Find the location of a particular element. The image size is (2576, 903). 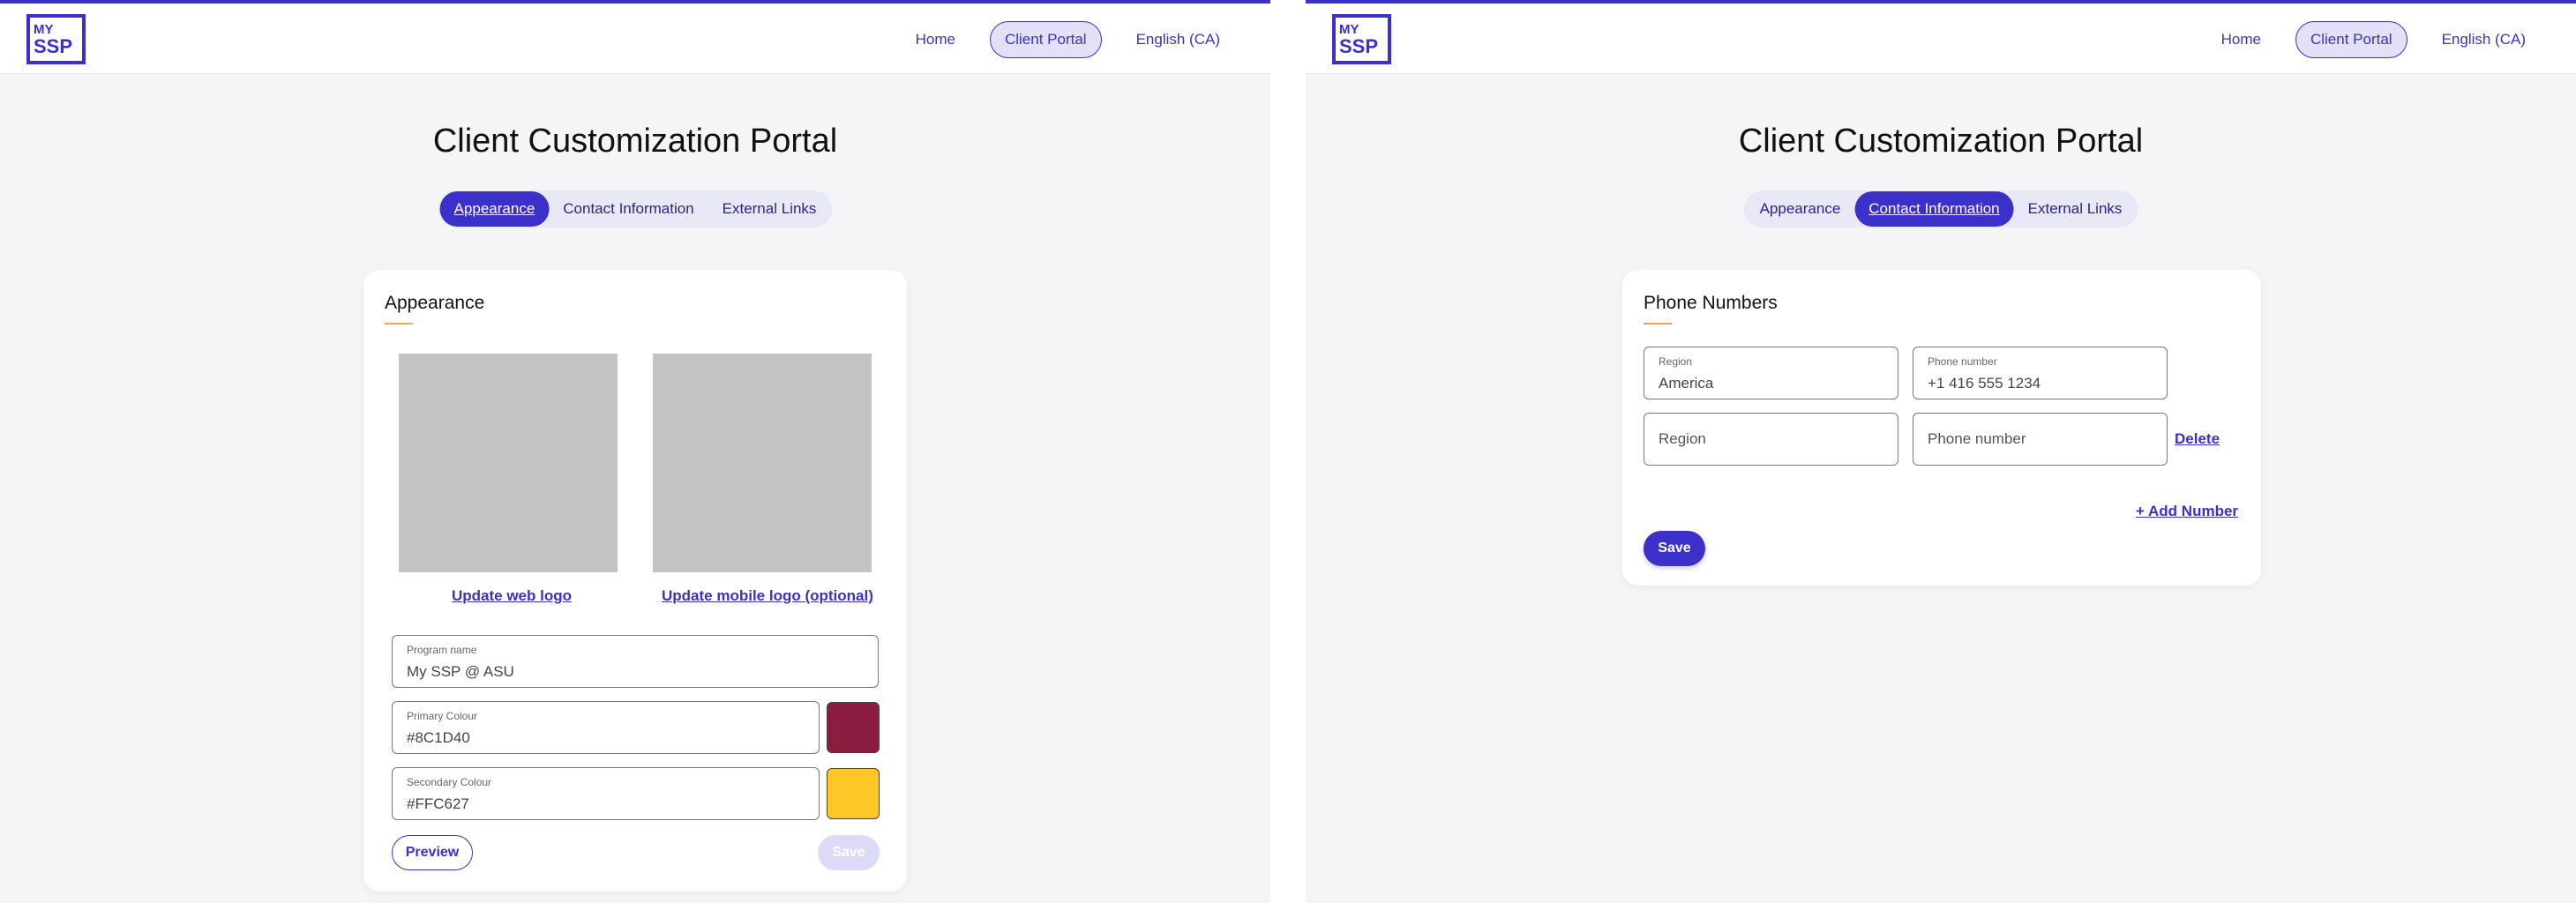

phone-number-field-empty: Phone number is located at coordinates (2041, 439).